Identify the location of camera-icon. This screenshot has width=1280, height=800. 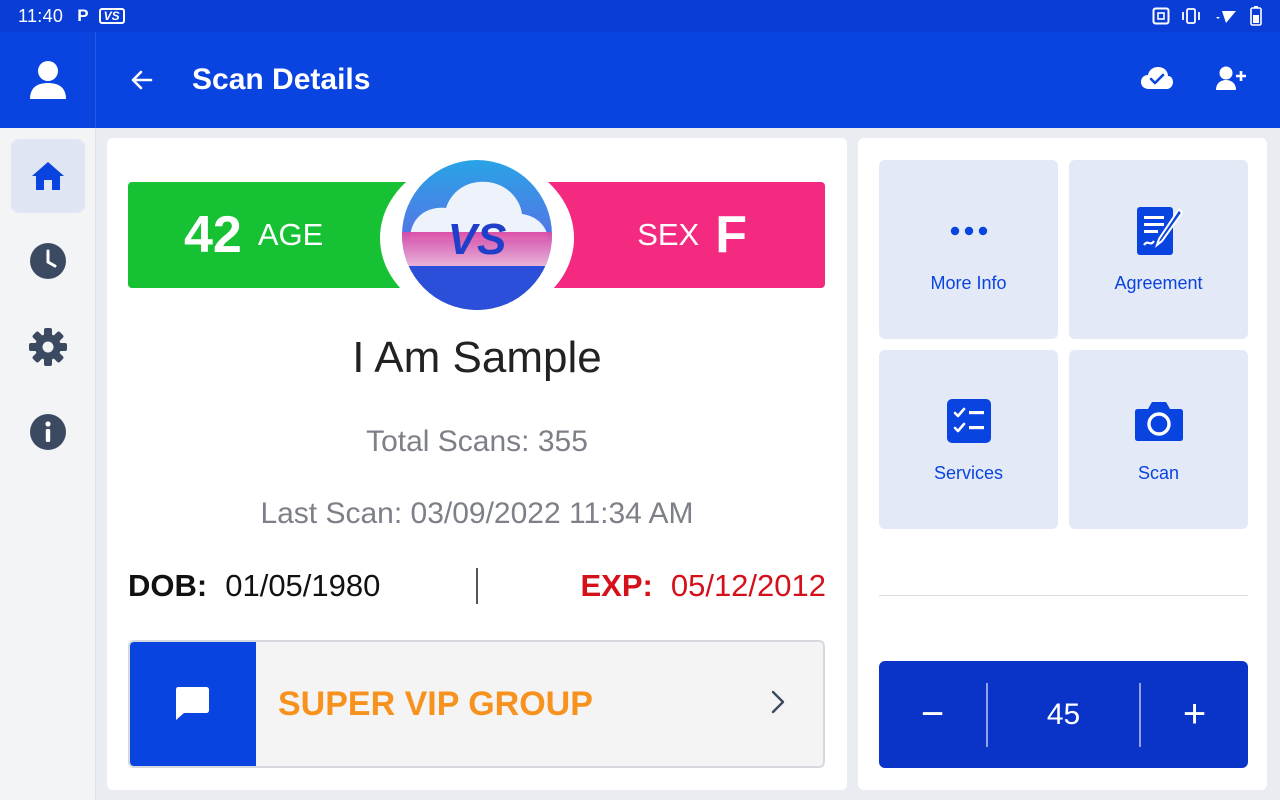
(1158, 421).